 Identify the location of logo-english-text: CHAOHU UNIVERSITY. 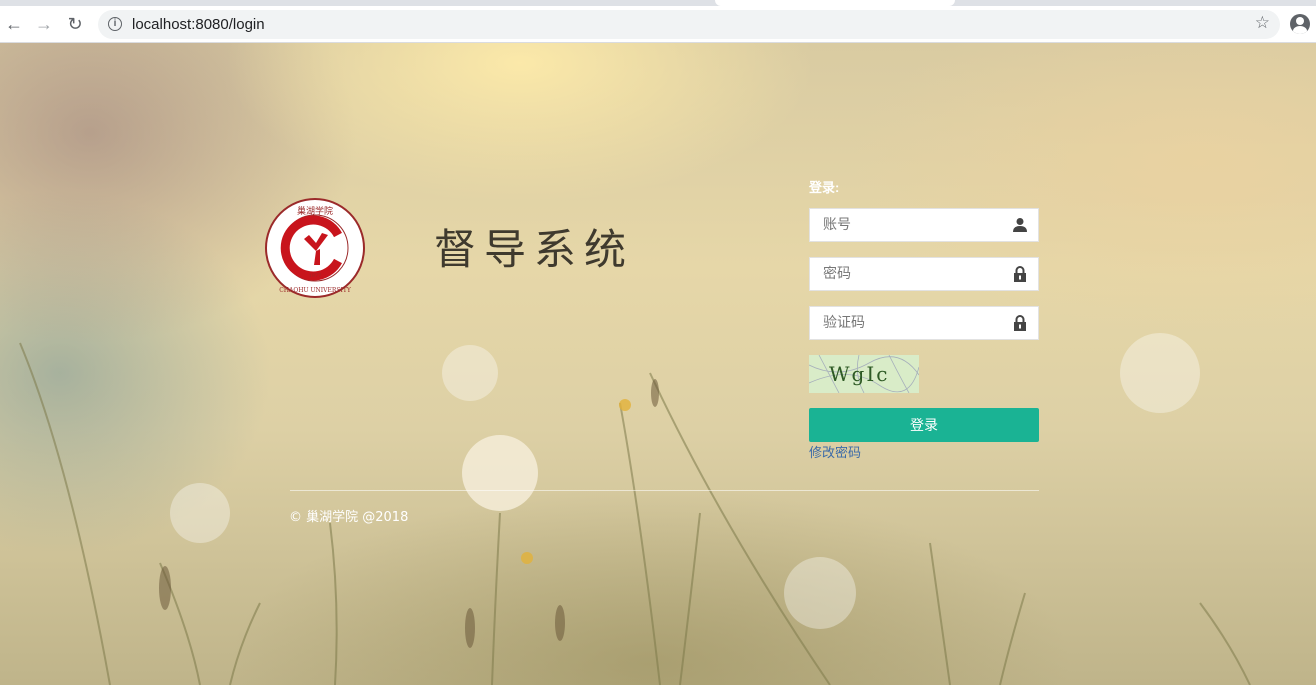
(315, 290).